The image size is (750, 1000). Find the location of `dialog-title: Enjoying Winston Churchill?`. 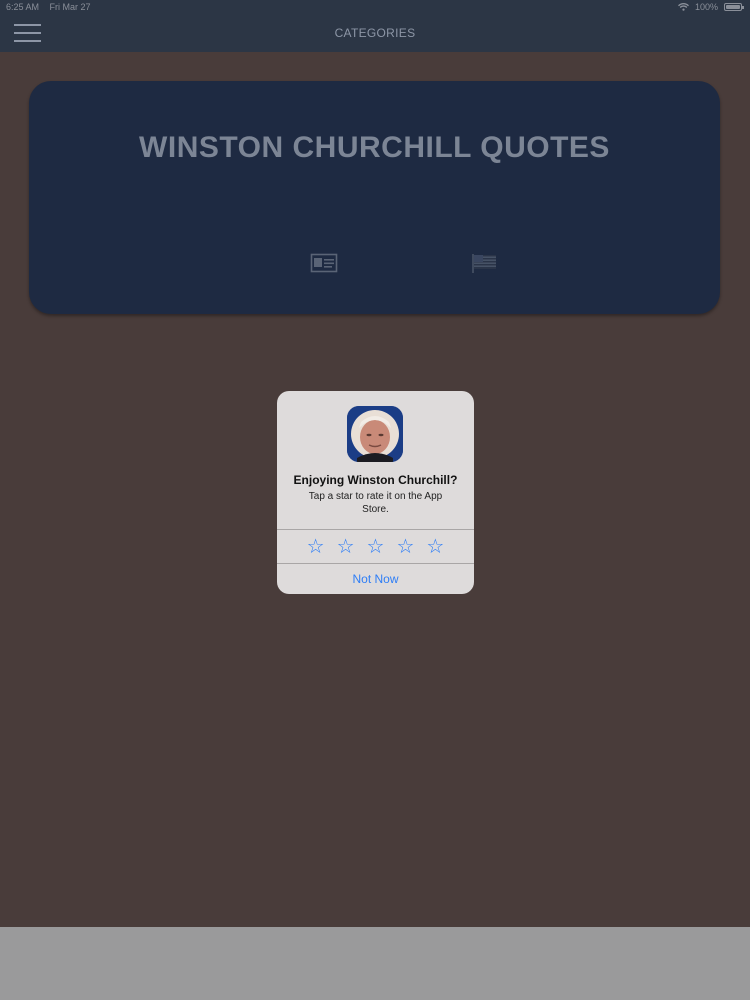

dialog-title: Enjoying Winston Churchill? is located at coordinates (375, 480).